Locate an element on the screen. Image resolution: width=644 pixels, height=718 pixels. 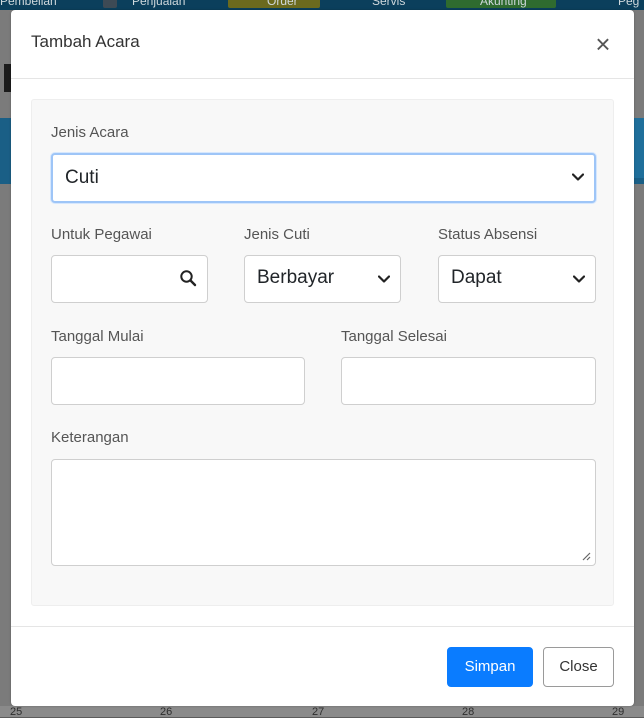
untuk-pegawai-input is located at coordinates (129, 279).